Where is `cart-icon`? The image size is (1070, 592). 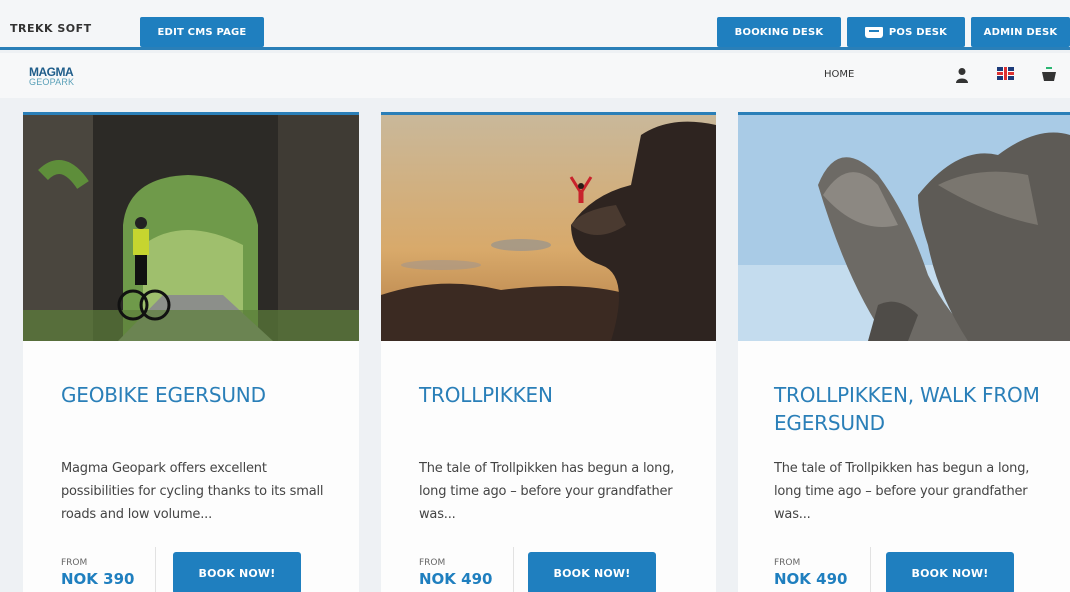 cart-icon is located at coordinates (1049, 74).